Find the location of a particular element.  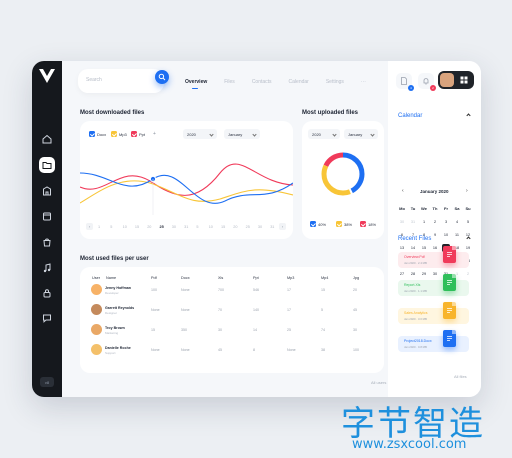

calendar-day: 27 is located at coordinates (402, 274).